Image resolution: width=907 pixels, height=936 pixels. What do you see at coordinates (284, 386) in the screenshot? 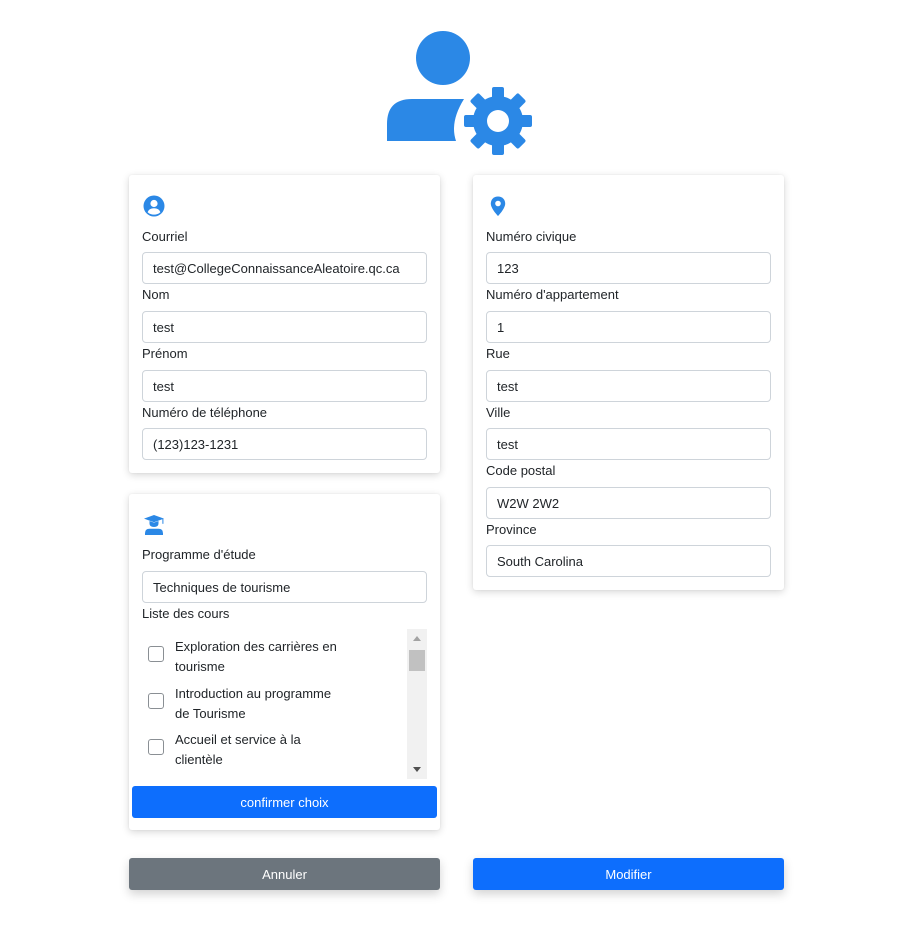
I see `first-name-field` at bounding box center [284, 386].